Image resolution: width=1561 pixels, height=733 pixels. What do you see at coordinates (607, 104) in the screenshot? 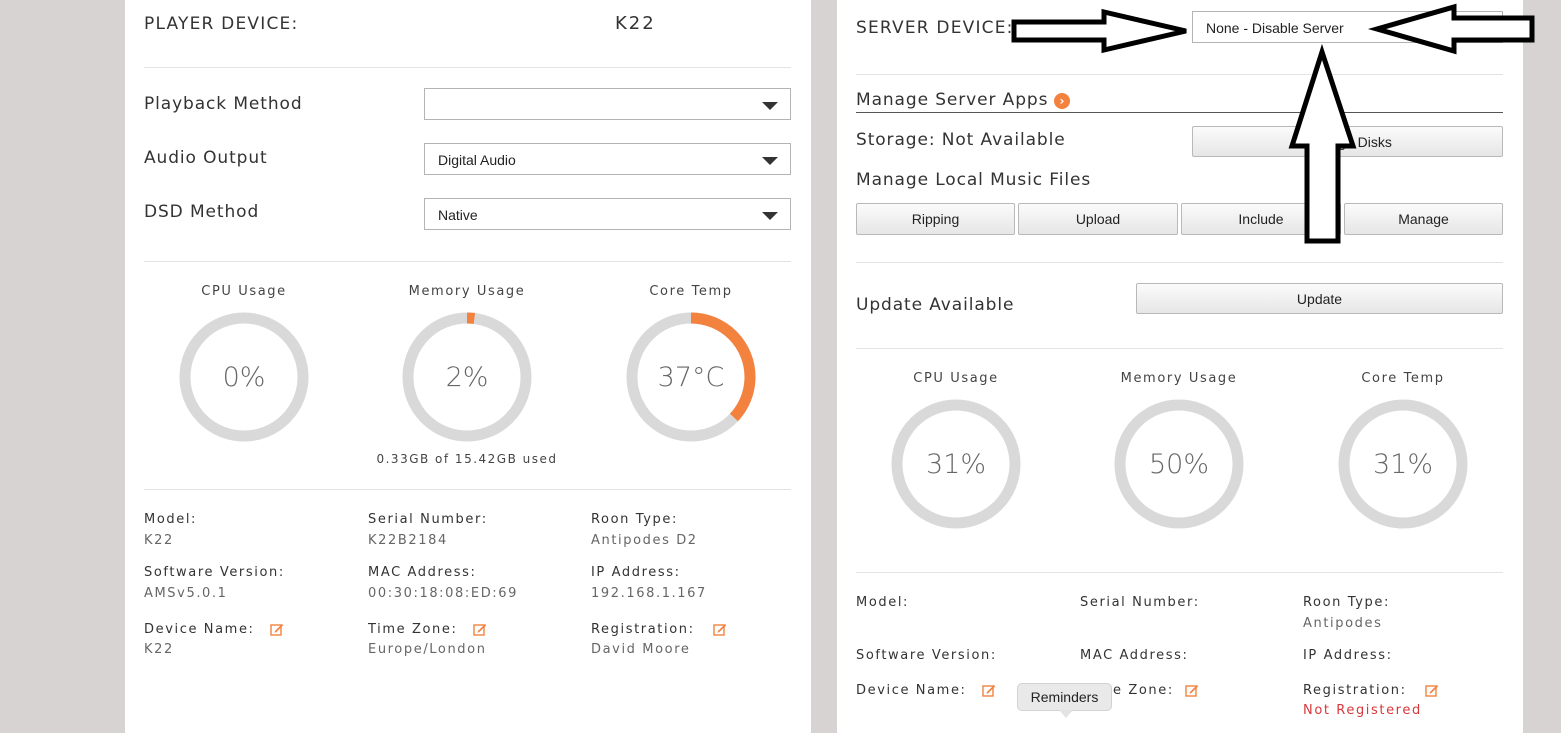
I see `playback-method-select` at bounding box center [607, 104].